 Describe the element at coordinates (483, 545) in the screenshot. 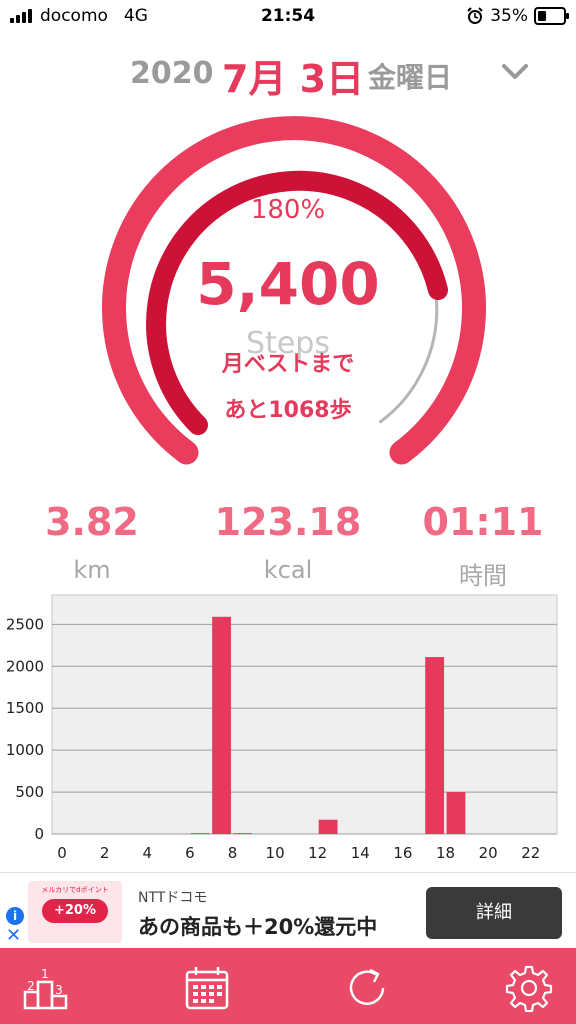

I see `stat-duration: 01:11 時間` at that location.